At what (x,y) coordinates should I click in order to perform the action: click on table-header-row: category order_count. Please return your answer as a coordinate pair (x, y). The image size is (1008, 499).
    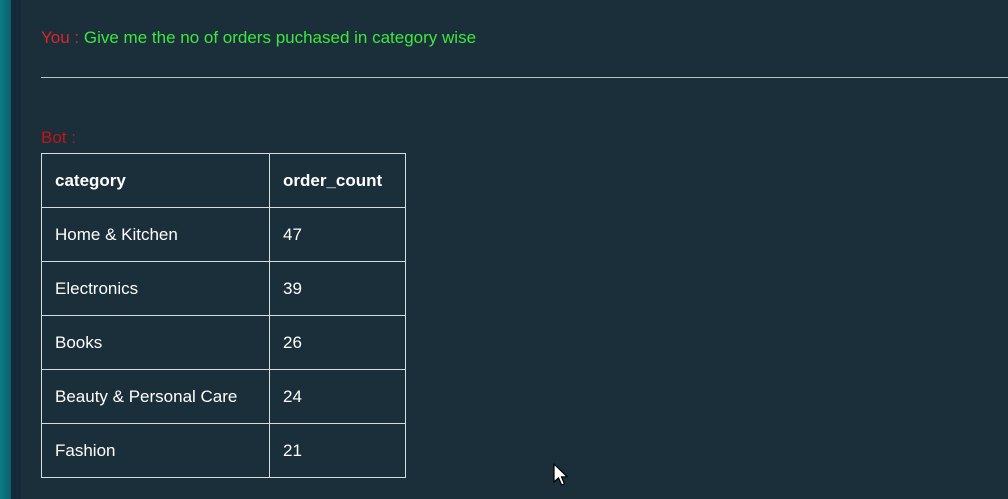
    Looking at the image, I should click on (223, 180).